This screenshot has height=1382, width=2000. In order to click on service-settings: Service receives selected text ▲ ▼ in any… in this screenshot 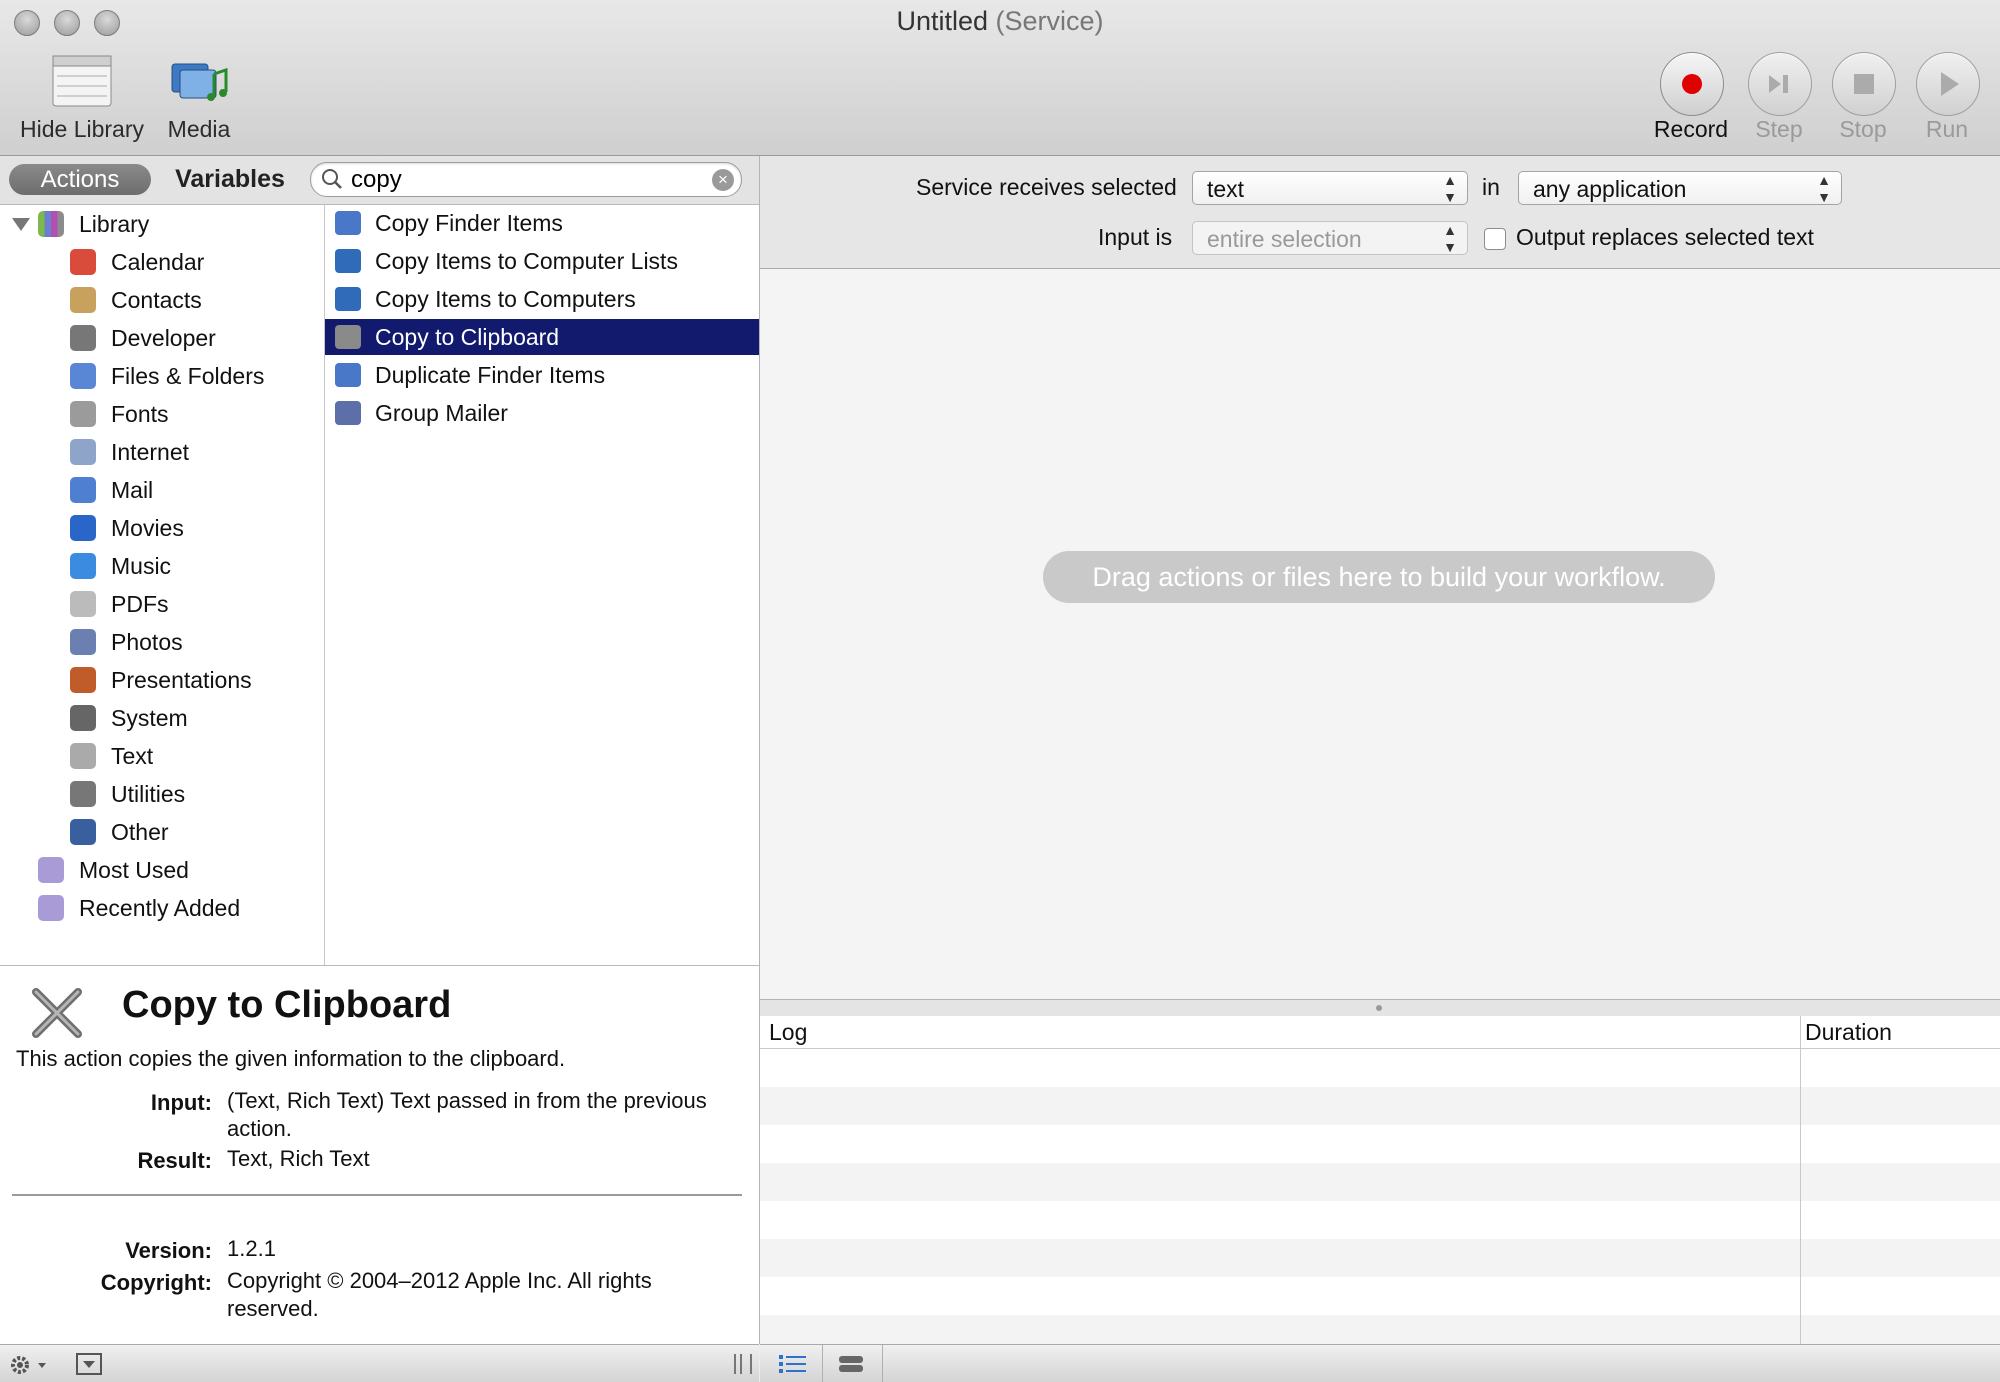, I will do `click(1380, 212)`.